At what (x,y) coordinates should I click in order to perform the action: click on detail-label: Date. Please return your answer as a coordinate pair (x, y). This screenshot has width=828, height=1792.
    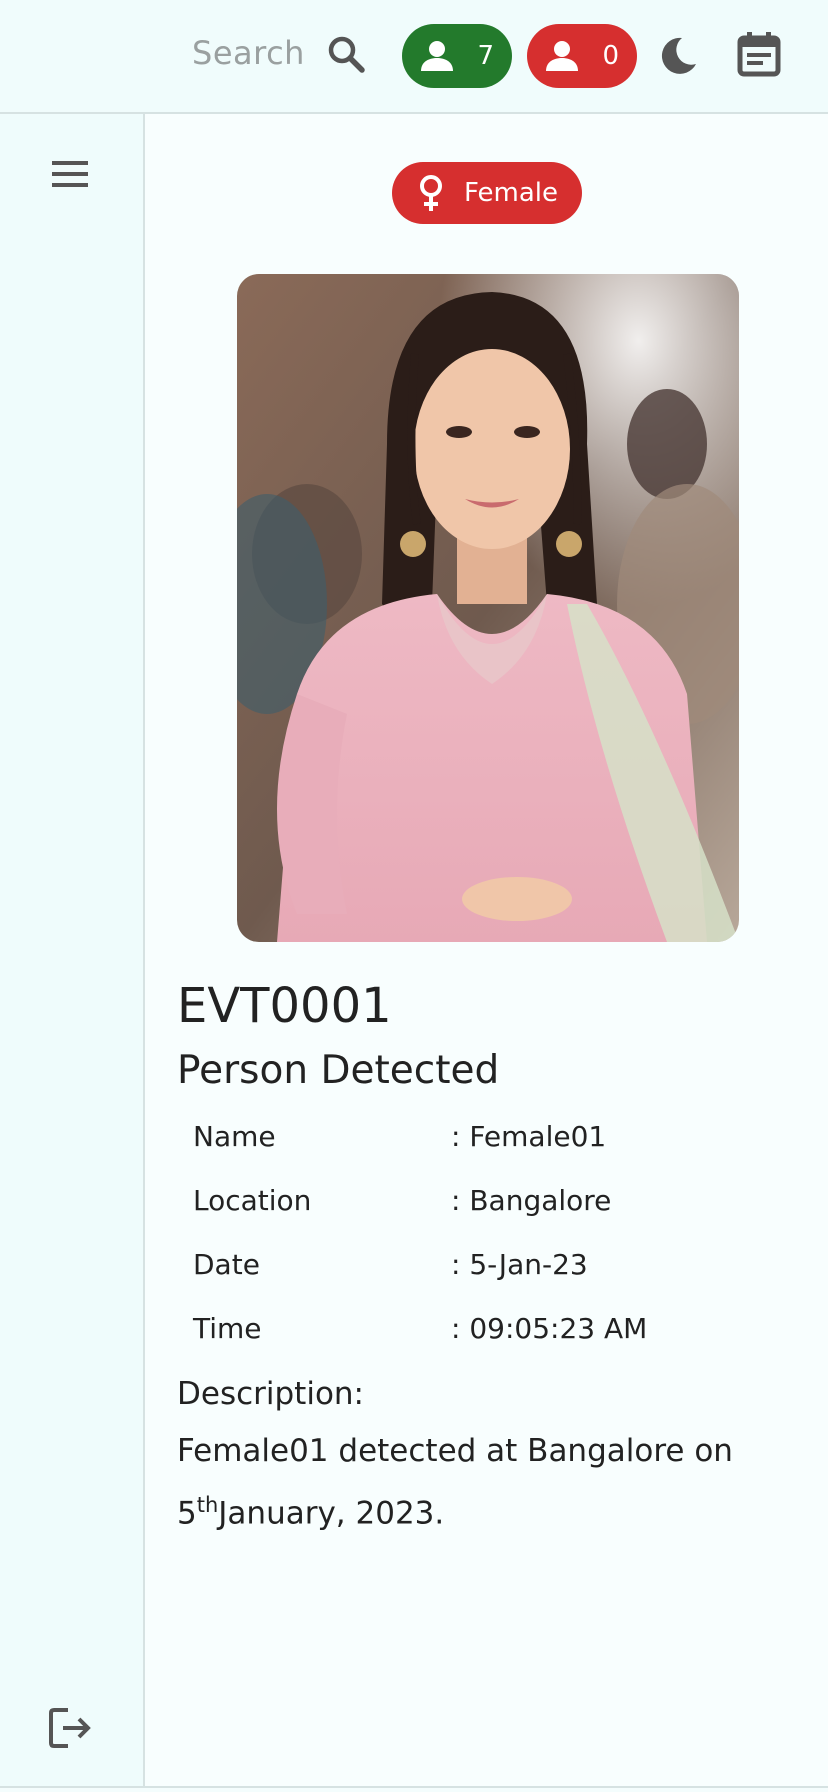
    Looking at the image, I should click on (226, 1264).